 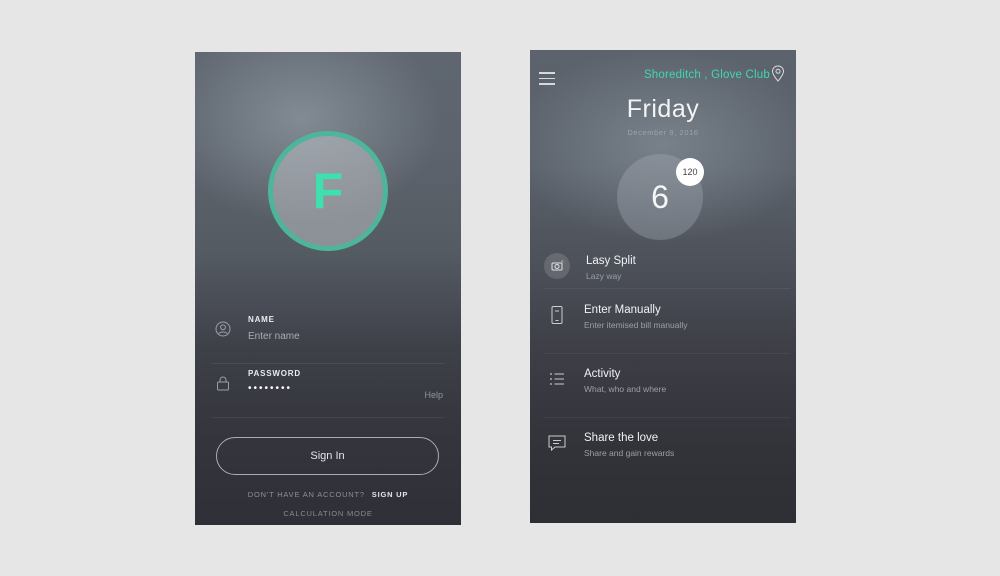 What do you see at coordinates (663, 132) in the screenshot?
I see `date-label: December 9, 2016` at bounding box center [663, 132].